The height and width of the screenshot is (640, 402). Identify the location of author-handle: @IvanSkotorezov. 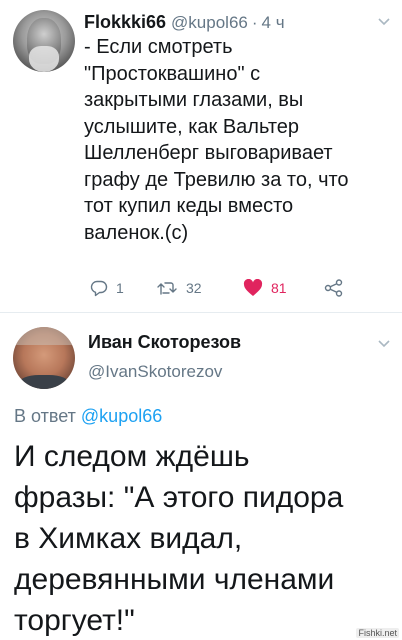
(155, 372).